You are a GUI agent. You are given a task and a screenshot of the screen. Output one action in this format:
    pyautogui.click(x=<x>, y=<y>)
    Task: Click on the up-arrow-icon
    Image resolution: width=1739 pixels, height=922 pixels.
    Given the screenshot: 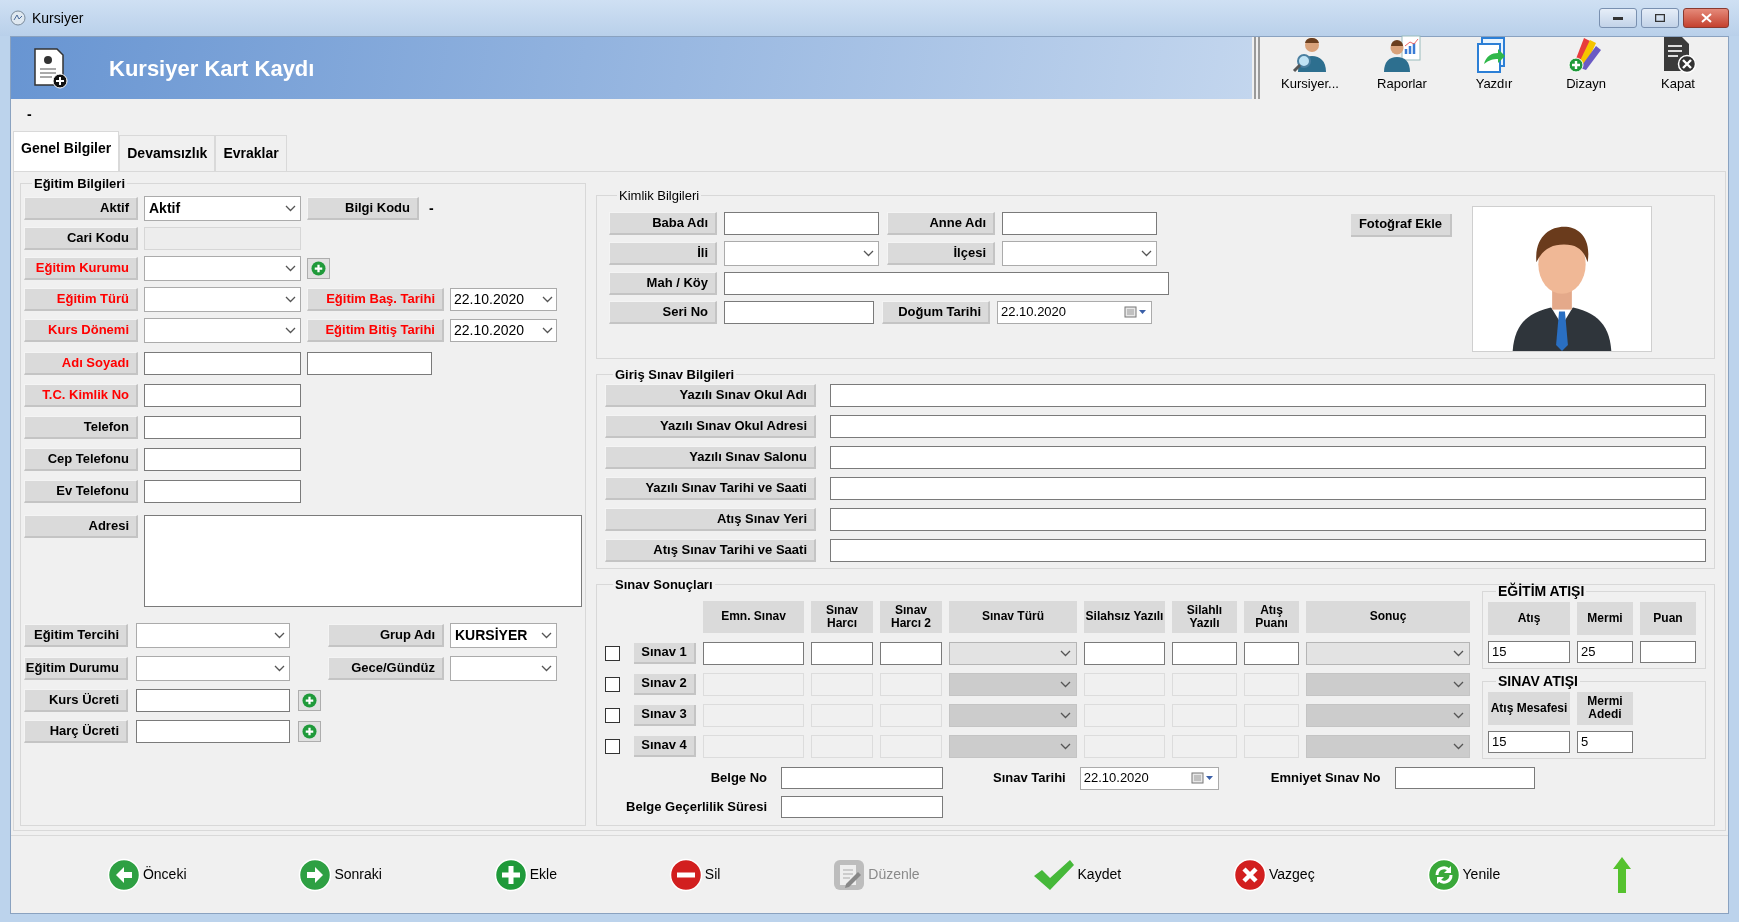 What is the action you would take?
    pyautogui.click(x=1622, y=874)
    